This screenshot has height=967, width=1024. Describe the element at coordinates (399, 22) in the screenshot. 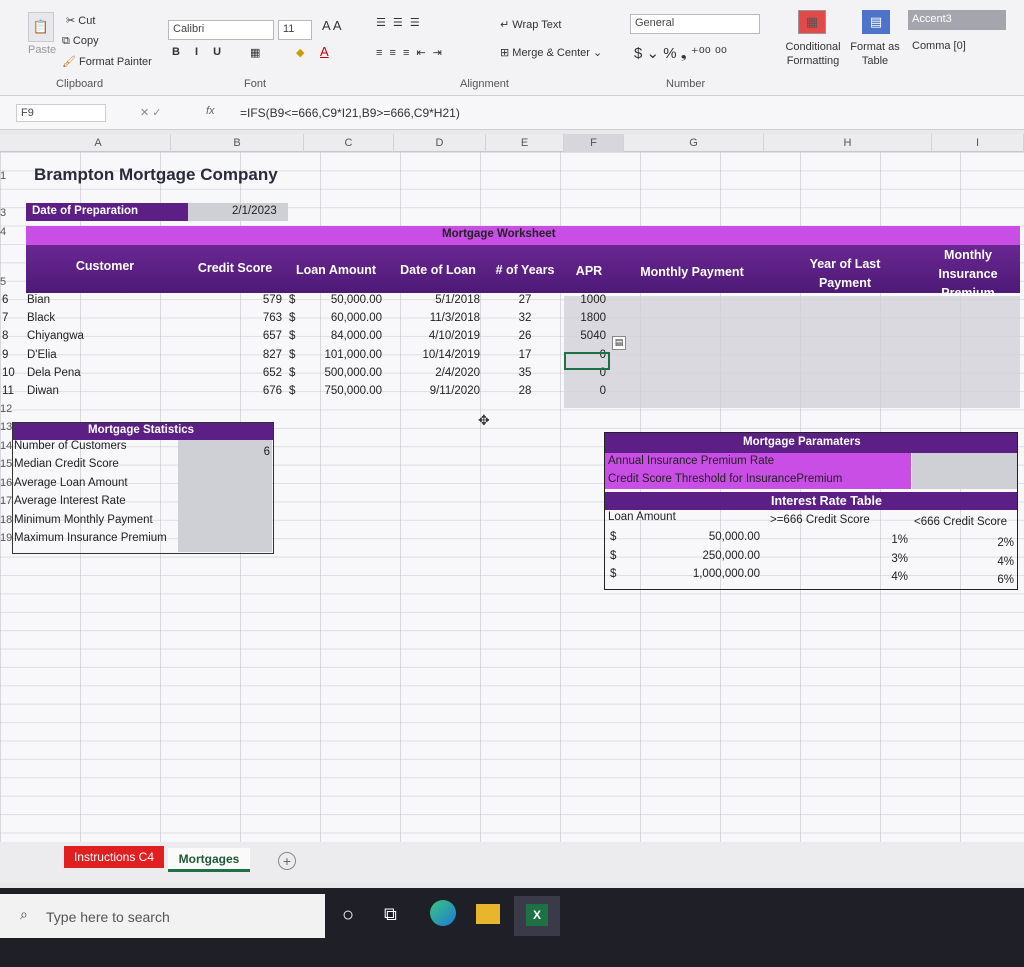

I see `align-top-icon: ☰ ☰ ☰` at that location.